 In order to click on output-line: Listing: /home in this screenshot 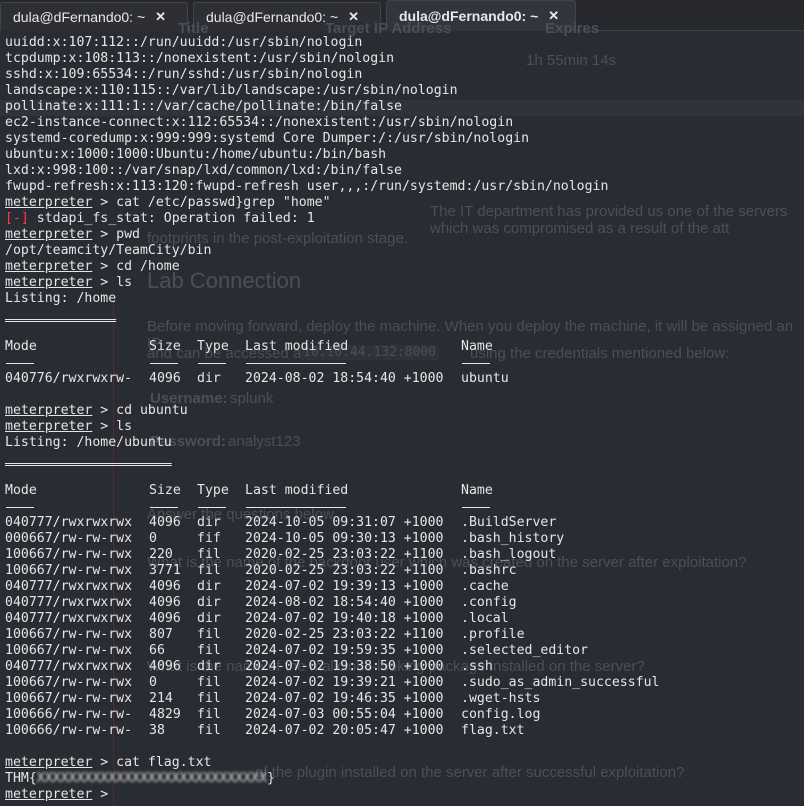, I will do `click(332, 299)`.